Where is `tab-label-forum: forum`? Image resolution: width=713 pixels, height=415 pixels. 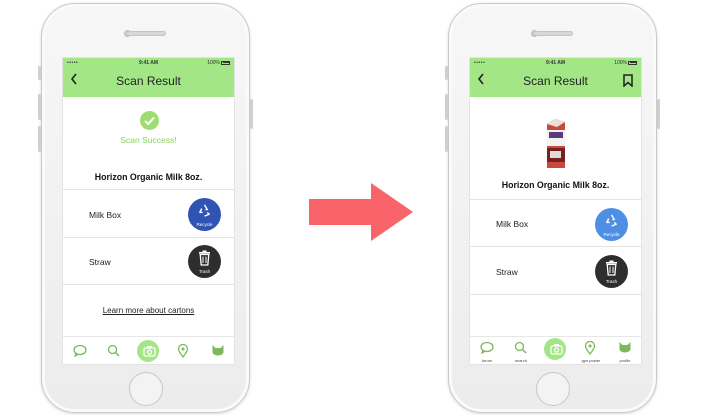
tab-label-forum: forum is located at coordinates (487, 360).